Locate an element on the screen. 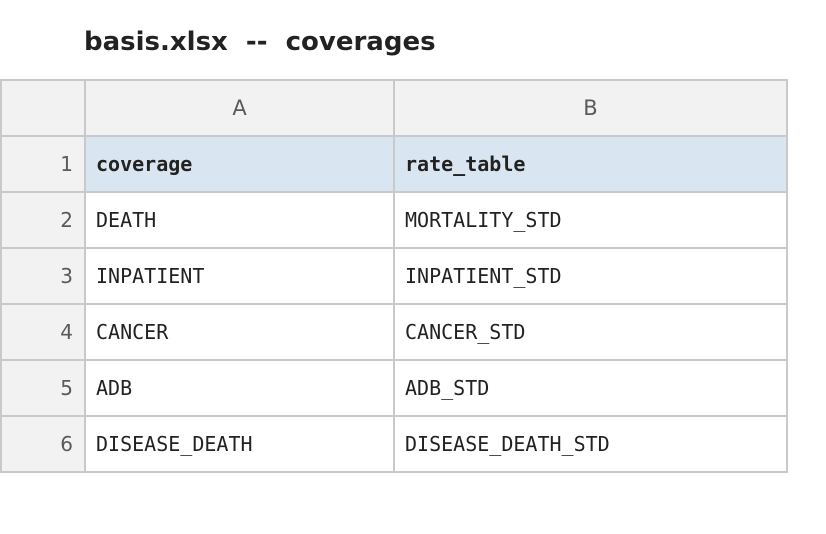 This screenshot has height=534, width=826. cell-a5: ADB is located at coordinates (239, 388).